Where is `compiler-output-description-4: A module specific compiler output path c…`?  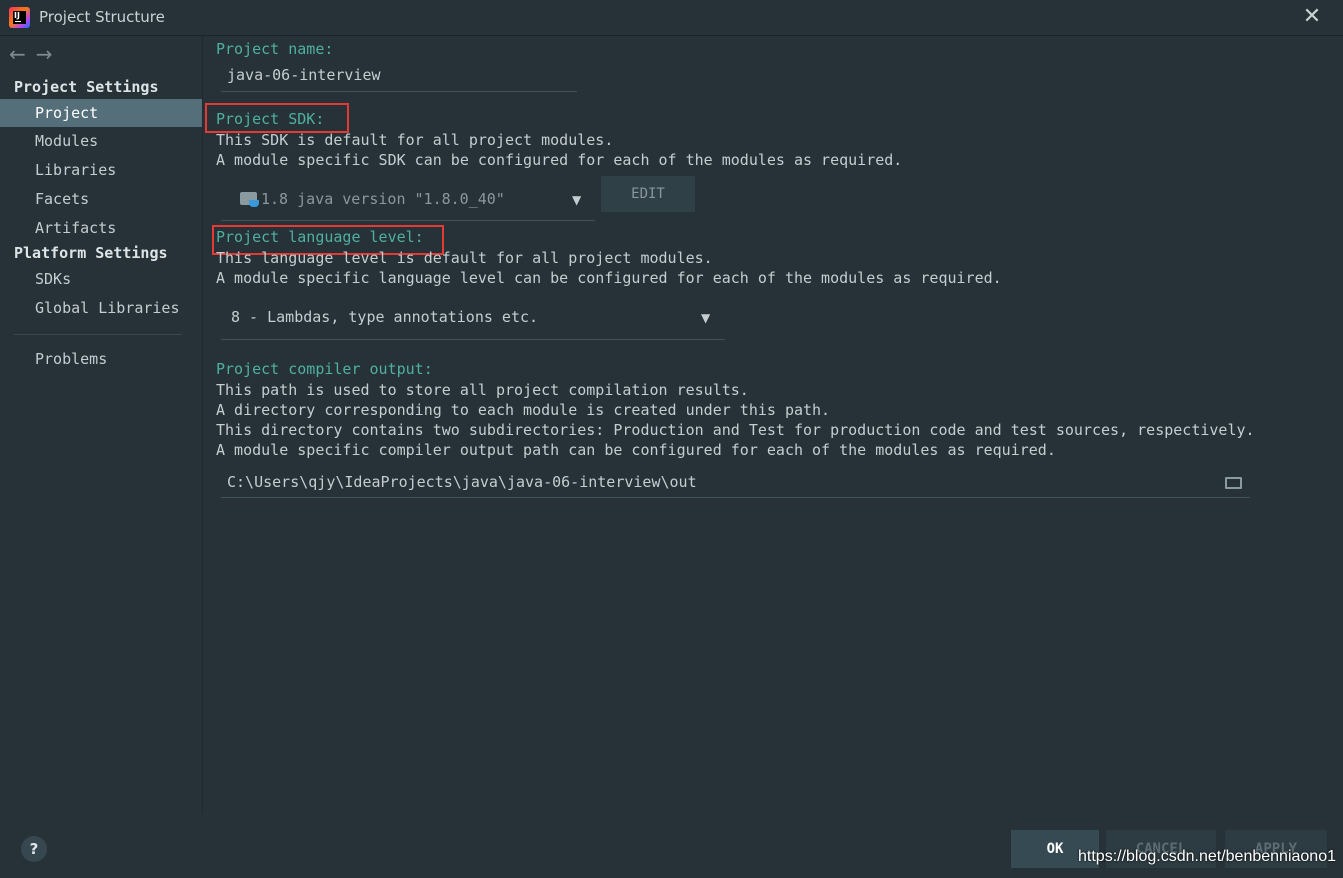
compiler-output-description-4: A module specific compiler output path c… is located at coordinates (636, 450).